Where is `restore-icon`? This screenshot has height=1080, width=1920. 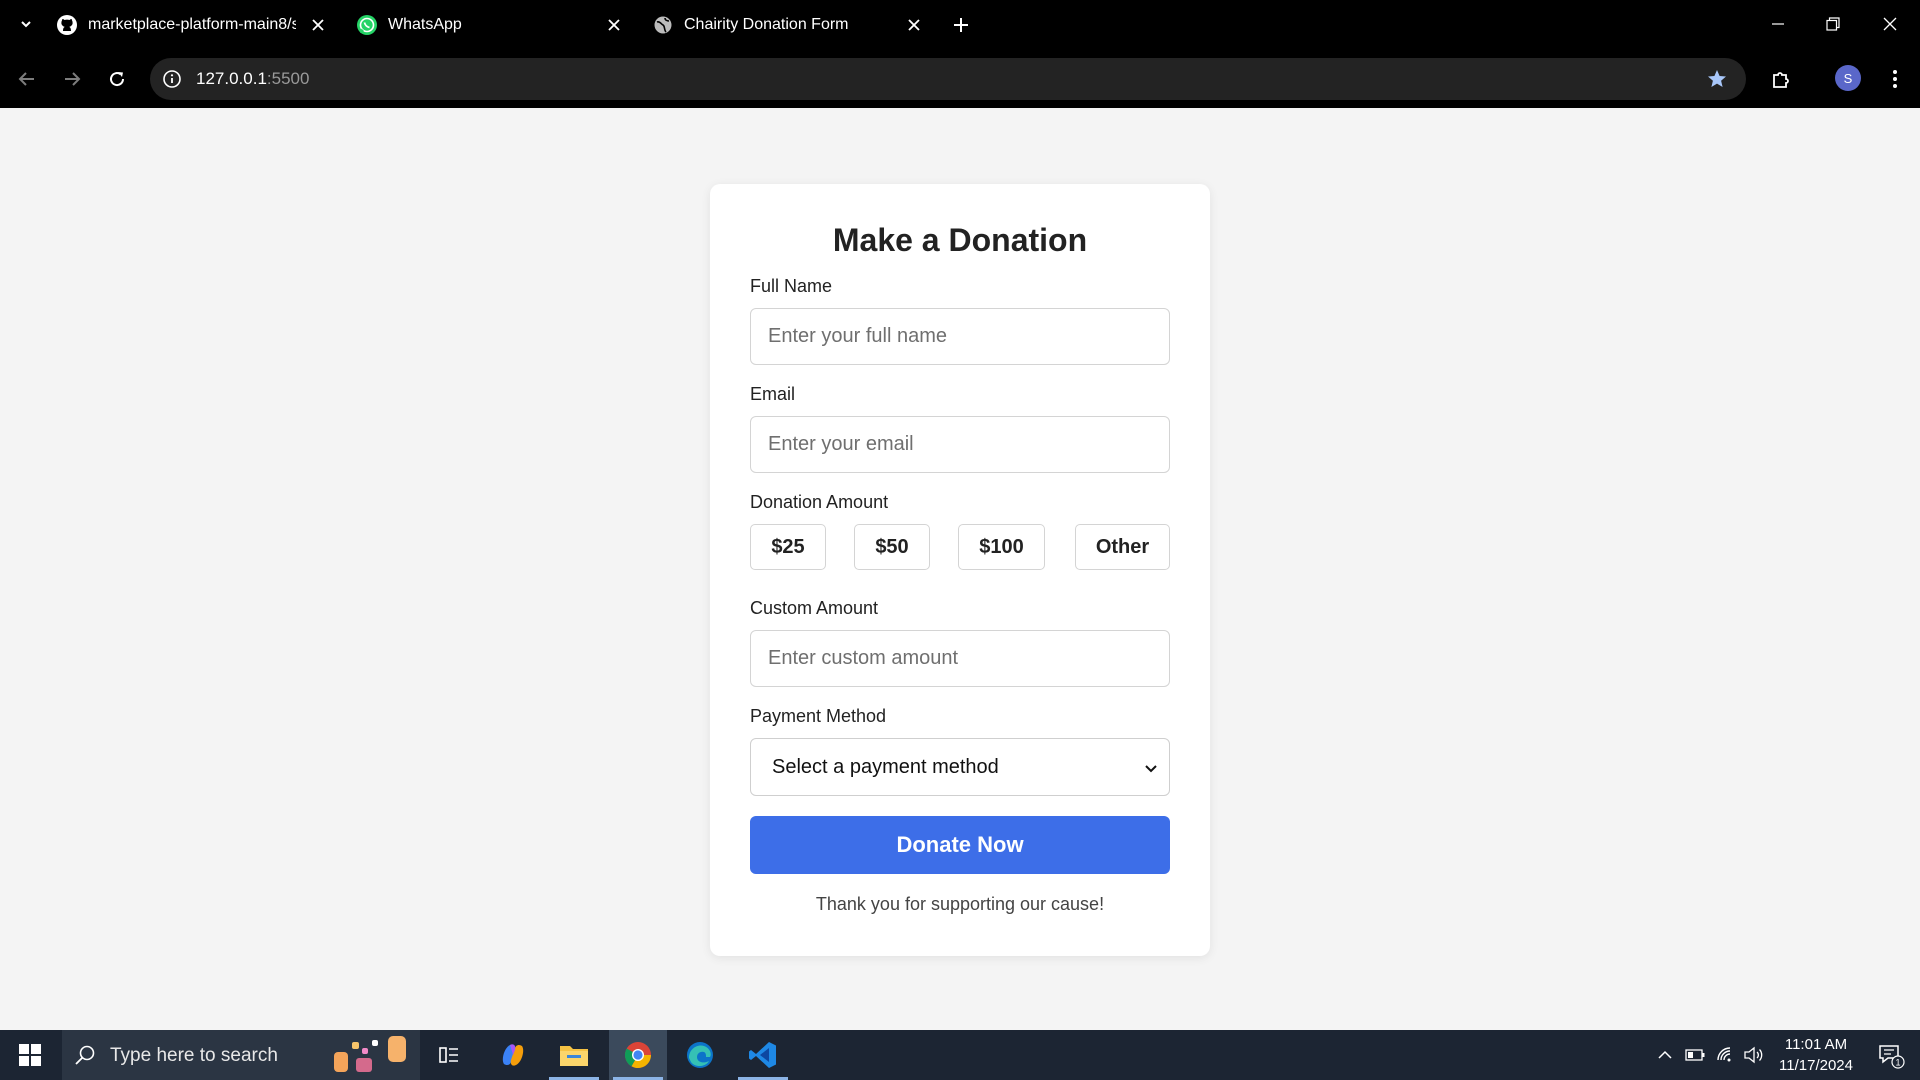 restore-icon is located at coordinates (1833, 24).